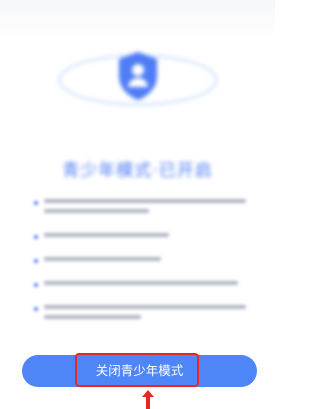 Image resolution: width=320 pixels, height=409 pixels. I want to click on close-teen-mode-button: 关闭青少年模式, so click(139, 371).